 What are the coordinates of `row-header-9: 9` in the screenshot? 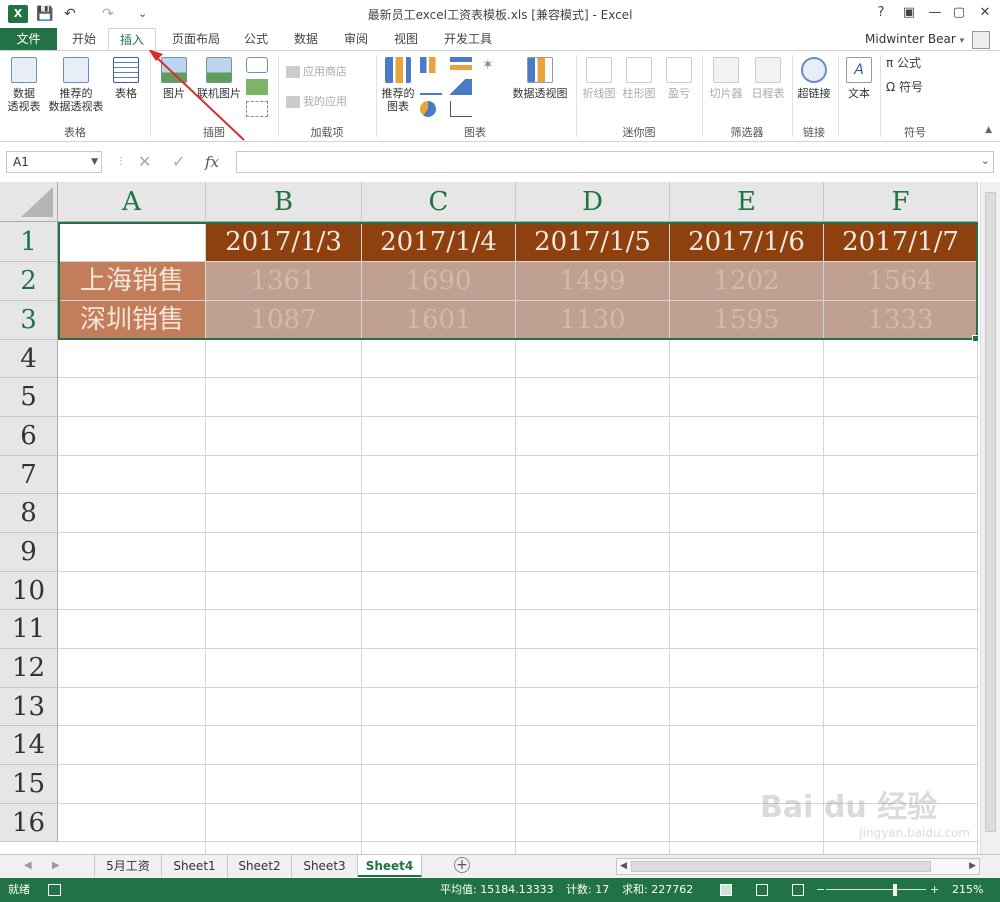 It's located at (29, 552).